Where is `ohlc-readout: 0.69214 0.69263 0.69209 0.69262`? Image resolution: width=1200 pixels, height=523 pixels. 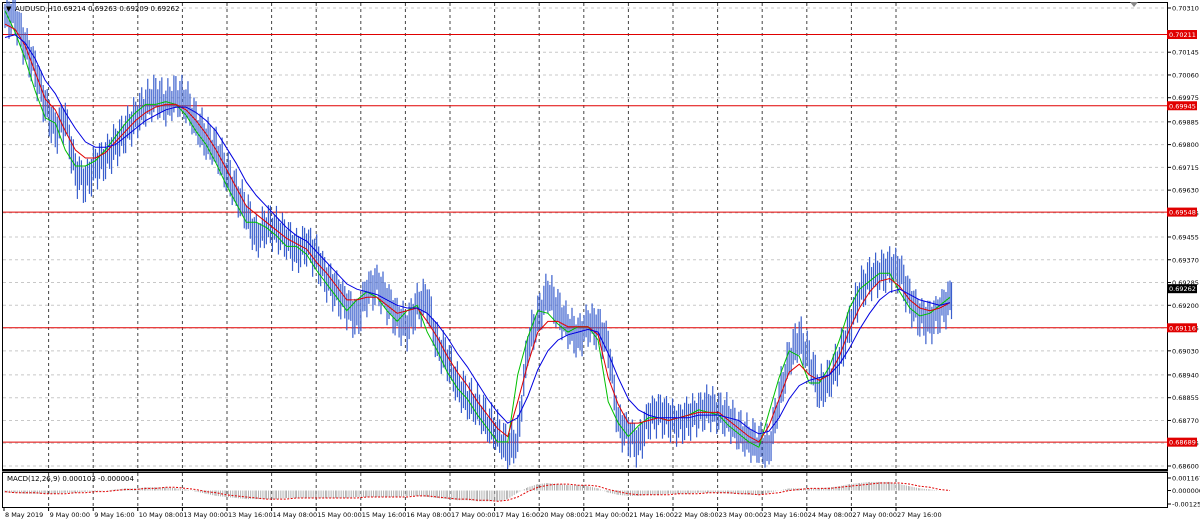 ohlc-readout: 0.69214 0.69263 0.69209 0.69262 is located at coordinates (118, 9).